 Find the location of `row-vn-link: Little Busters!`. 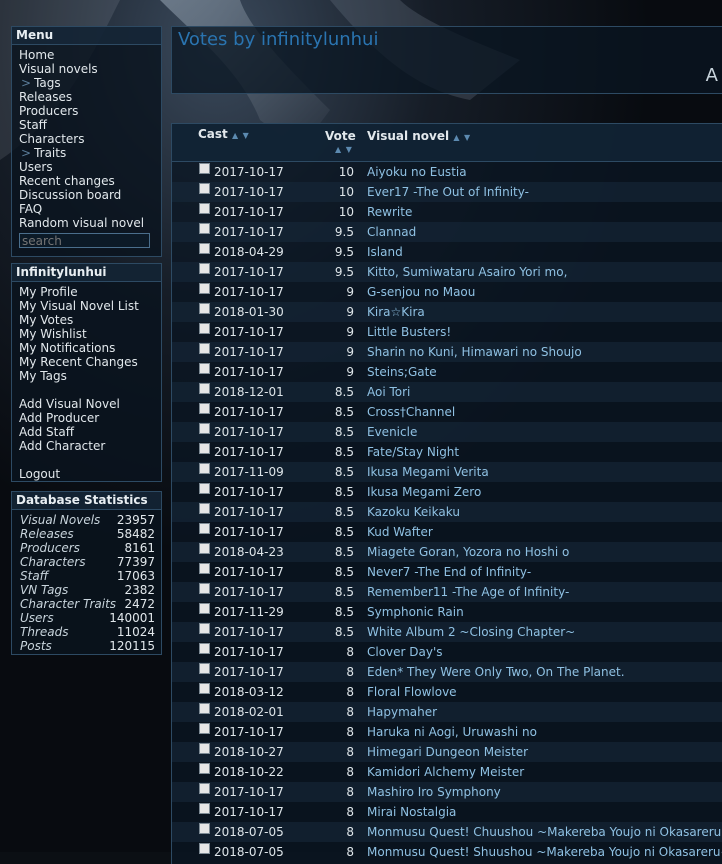

row-vn-link: Little Busters! is located at coordinates (409, 332).